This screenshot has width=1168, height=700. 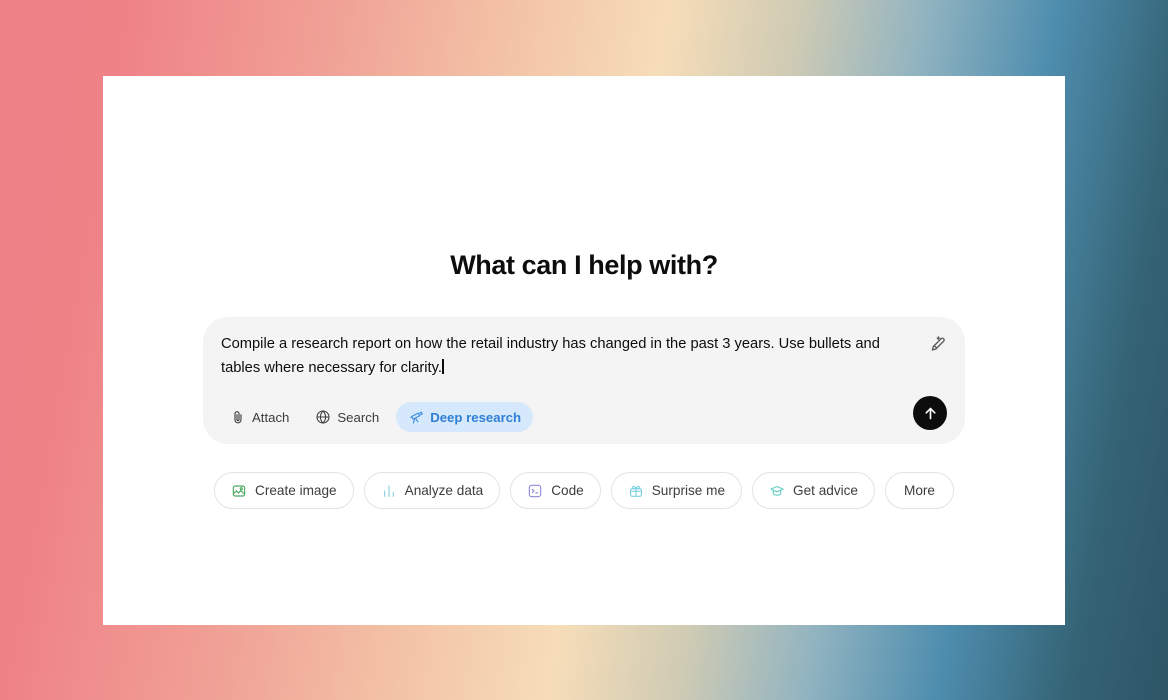 I want to click on chip-create-image: Create image, so click(x=284, y=490).